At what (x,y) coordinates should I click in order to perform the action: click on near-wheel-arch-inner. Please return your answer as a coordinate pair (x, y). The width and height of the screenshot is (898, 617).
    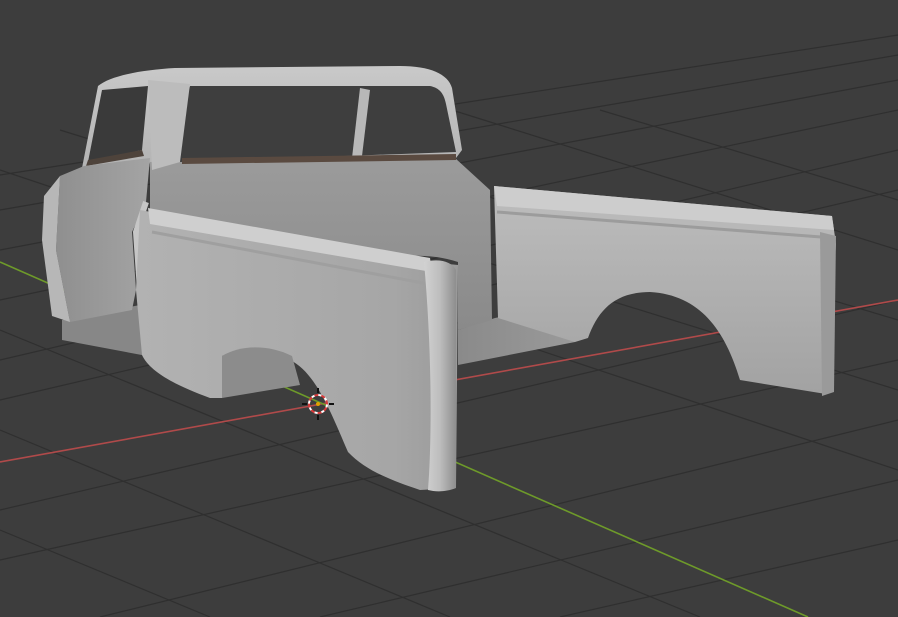
    Looking at the image, I should click on (261, 372).